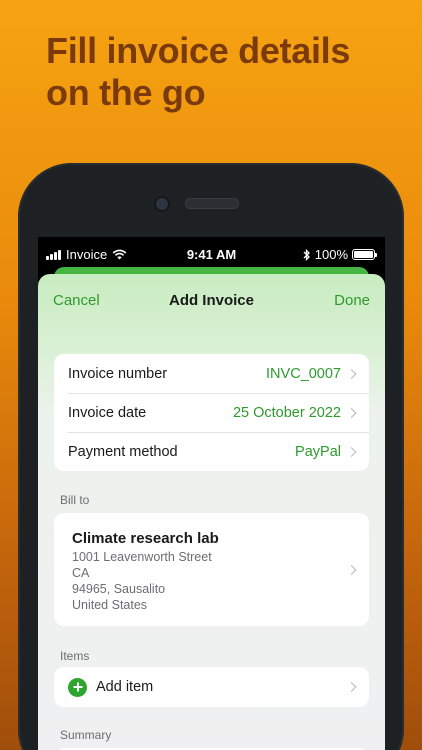 This screenshot has height=750, width=422. What do you see at coordinates (123, 451) in the screenshot?
I see `row-label: Payment method` at bounding box center [123, 451].